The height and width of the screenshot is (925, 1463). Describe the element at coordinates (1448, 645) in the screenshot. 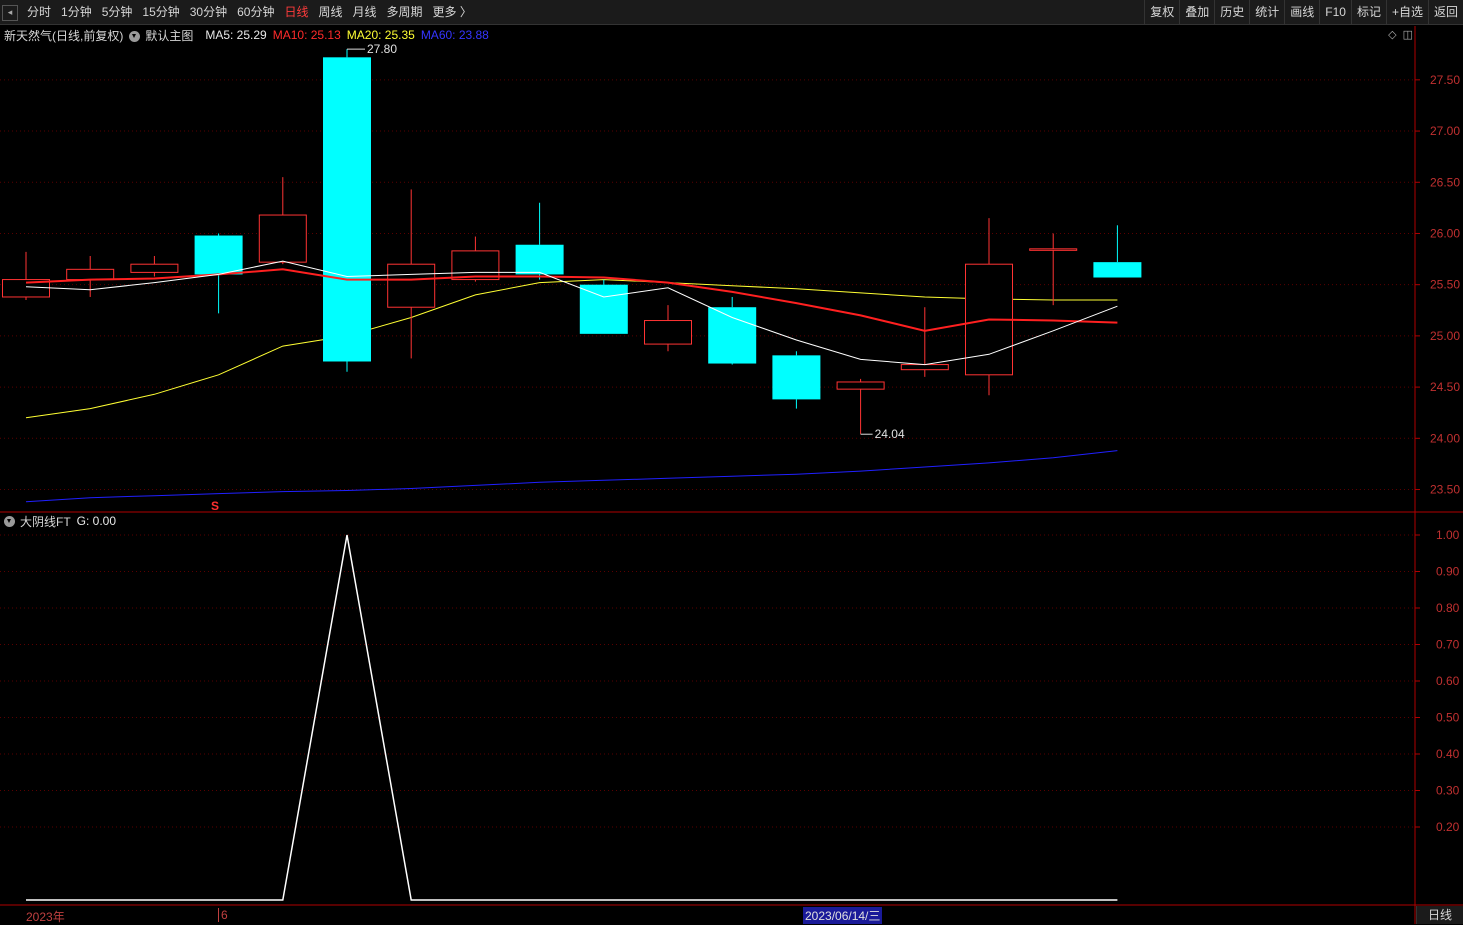

I see `indicator-tick-label: 0.70` at that location.